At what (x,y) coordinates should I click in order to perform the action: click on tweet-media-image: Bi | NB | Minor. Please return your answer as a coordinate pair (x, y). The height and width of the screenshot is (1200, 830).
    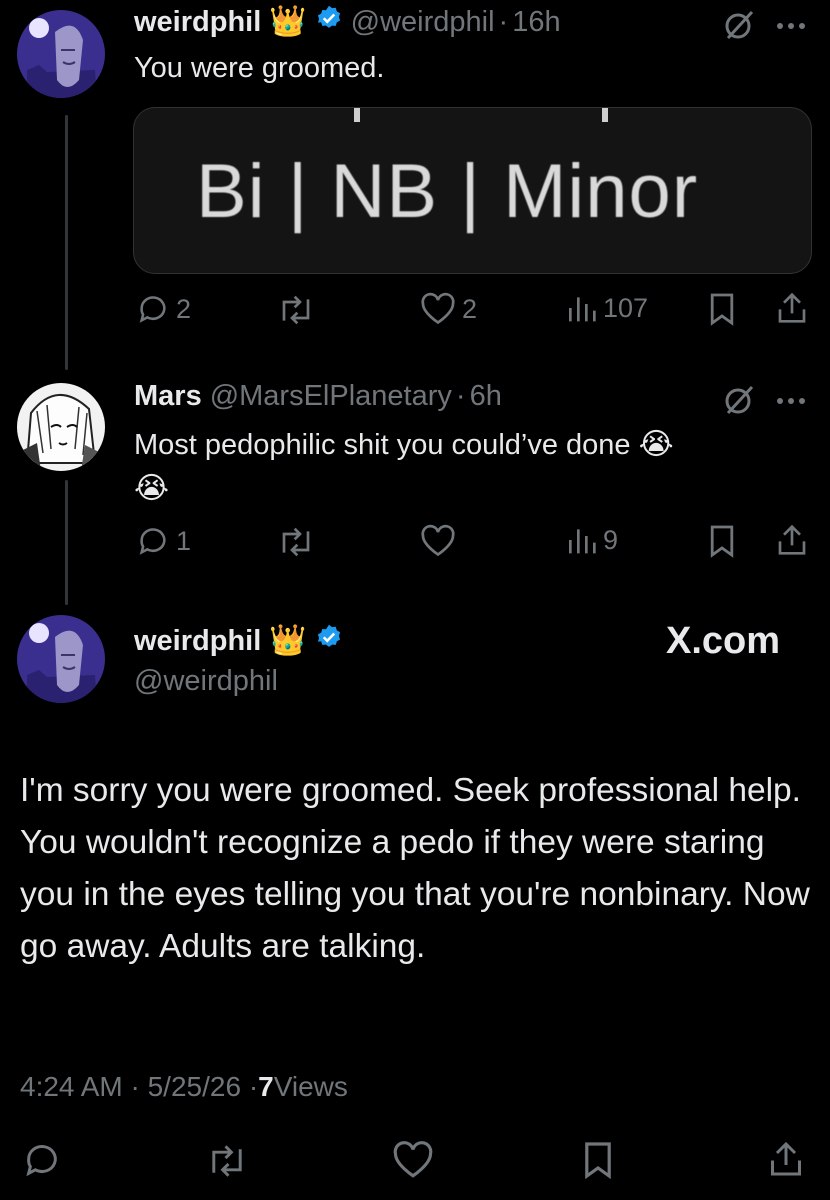
    Looking at the image, I should click on (472, 190).